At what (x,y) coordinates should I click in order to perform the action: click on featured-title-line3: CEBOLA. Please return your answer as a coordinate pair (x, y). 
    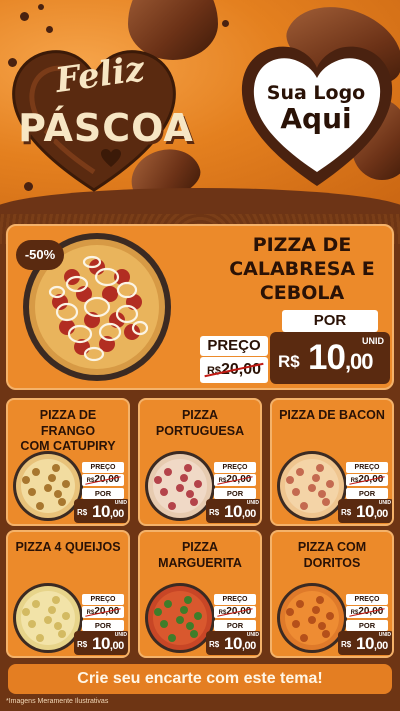
    Looking at the image, I should click on (302, 292).